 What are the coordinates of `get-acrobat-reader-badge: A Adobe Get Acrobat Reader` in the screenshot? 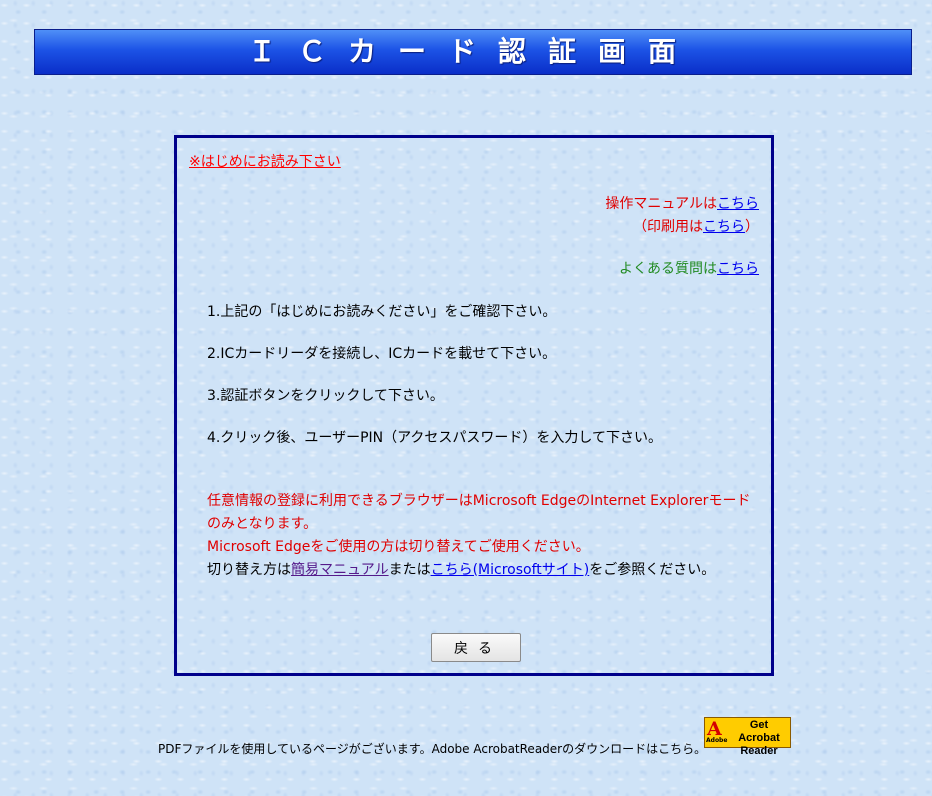 It's located at (747, 737).